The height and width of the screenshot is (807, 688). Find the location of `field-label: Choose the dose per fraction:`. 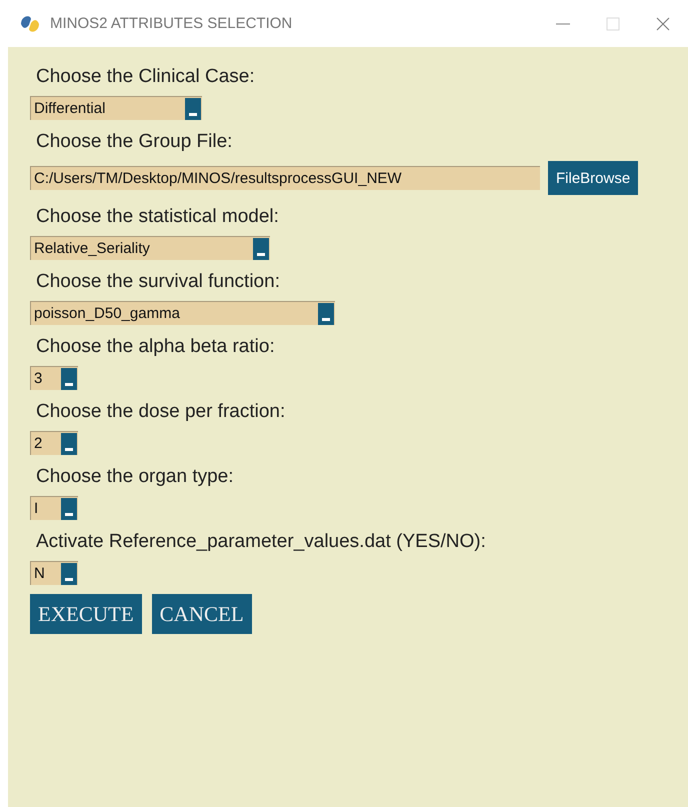

field-label: Choose the dose per fraction: is located at coordinates (161, 412).